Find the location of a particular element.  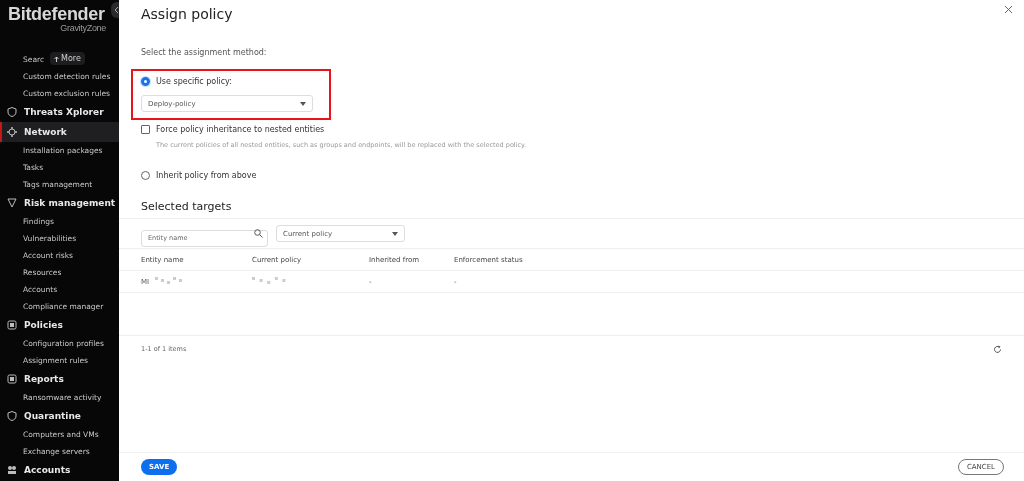

more-label: More is located at coordinates (71, 58).